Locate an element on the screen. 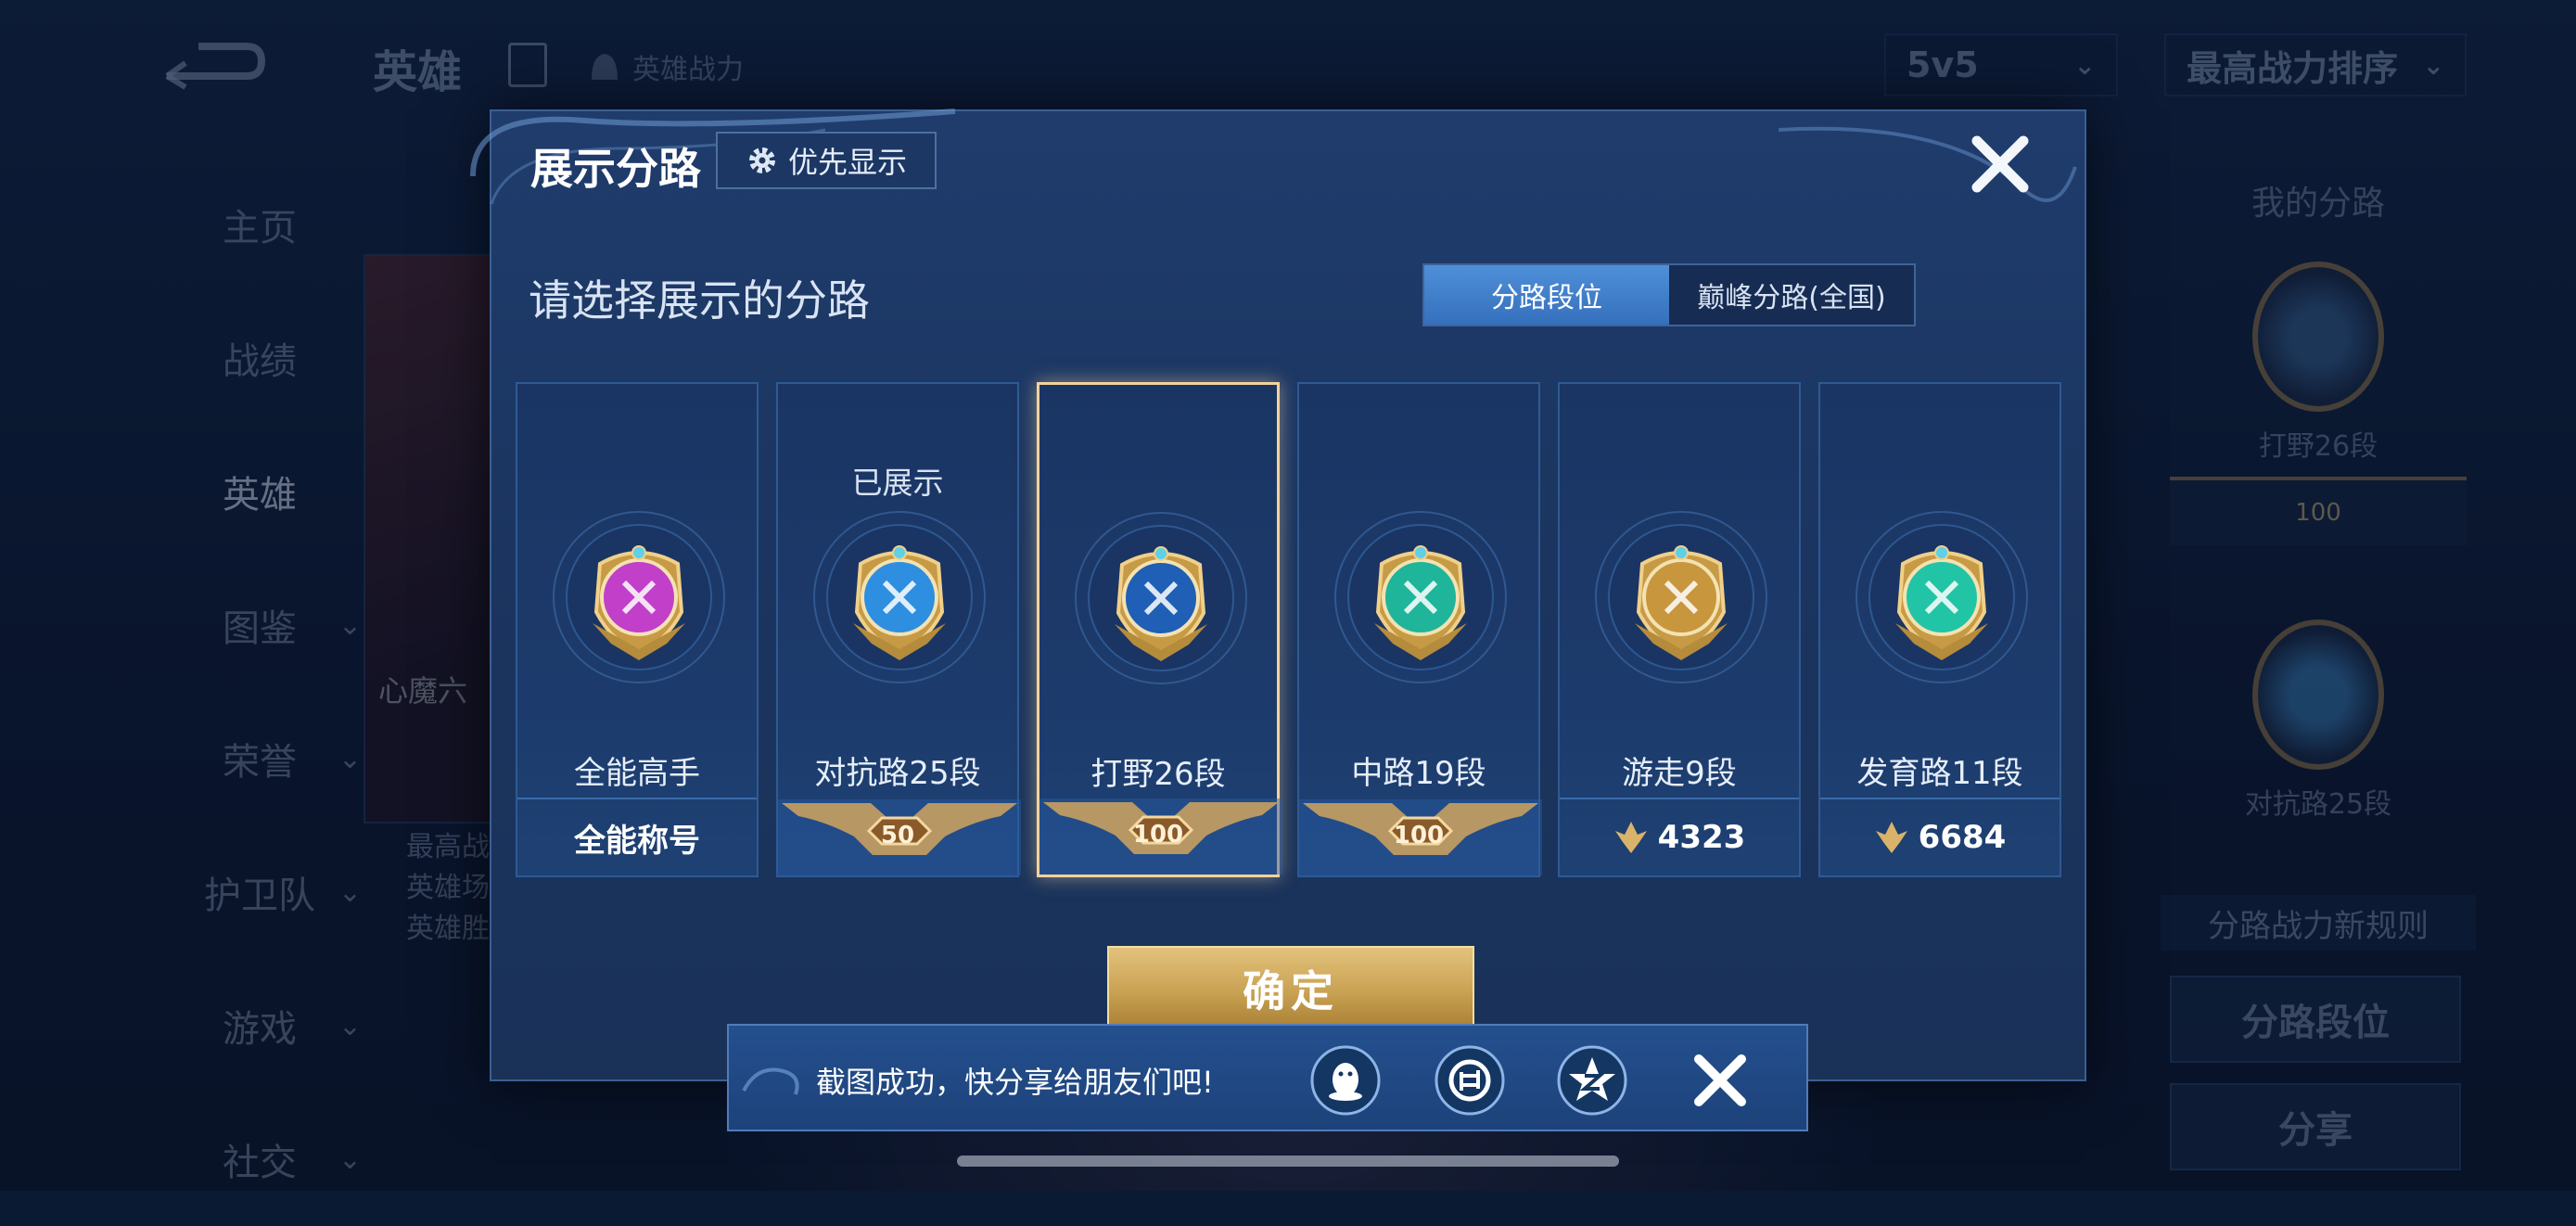  home-indicator is located at coordinates (1288, 1161).